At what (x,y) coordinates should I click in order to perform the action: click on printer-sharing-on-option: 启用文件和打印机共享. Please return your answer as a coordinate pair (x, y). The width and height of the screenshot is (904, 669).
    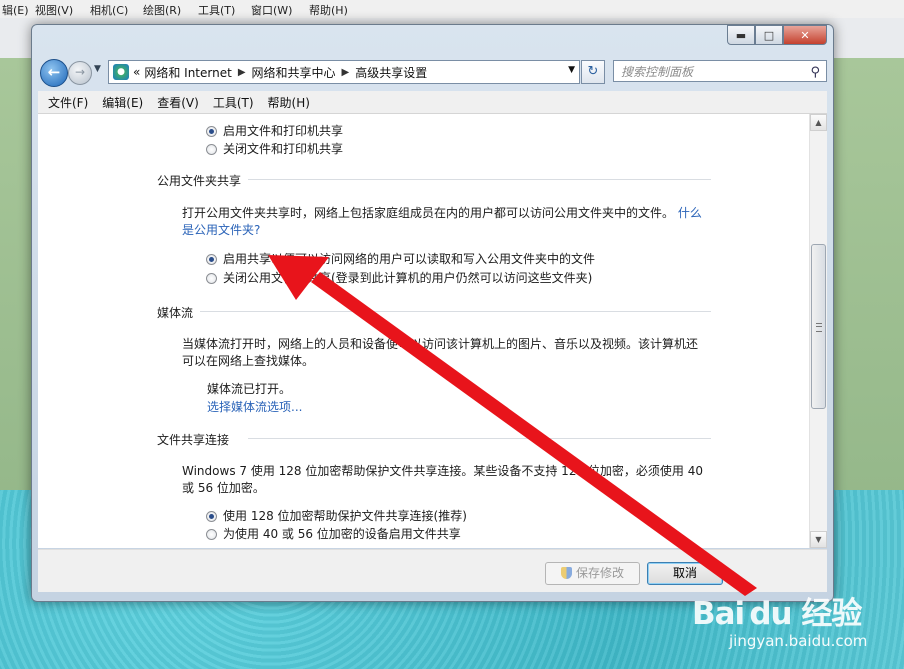
    Looking at the image, I should click on (274, 130).